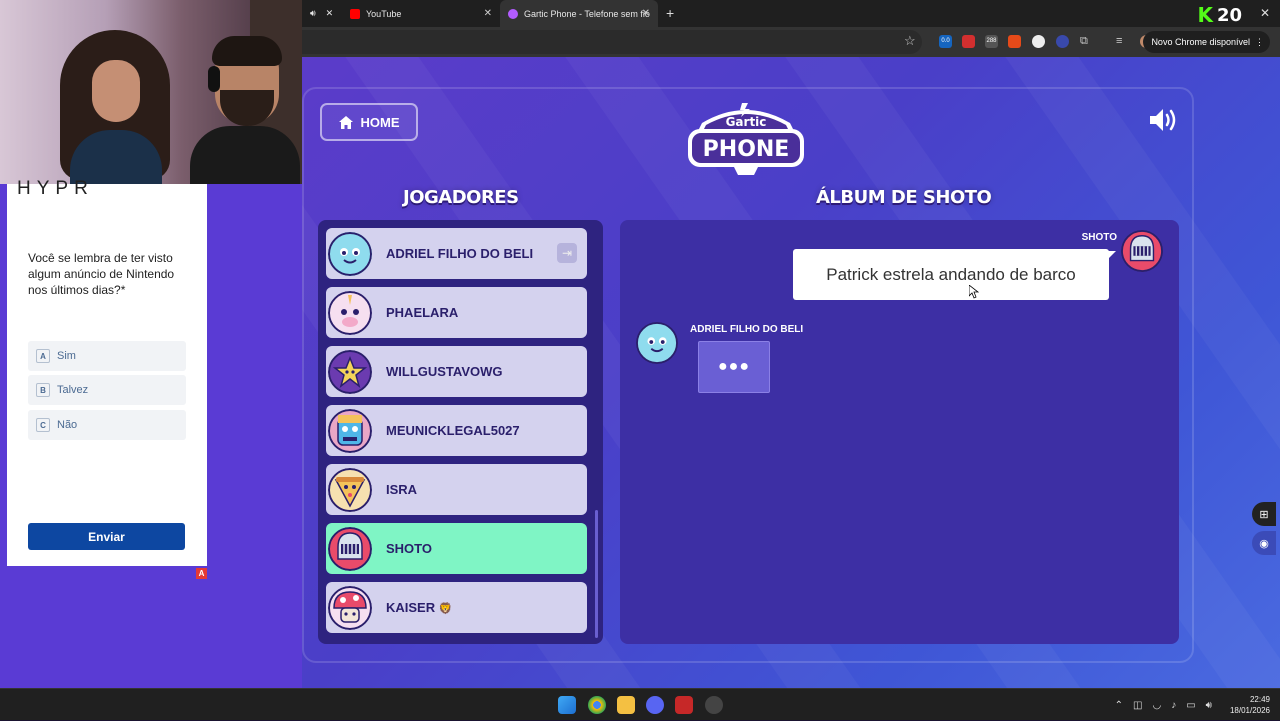 This screenshot has width=1280, height=721. Describe the element at coordinates (714, 705) in the screenshot. I see `app-icon` at that location.